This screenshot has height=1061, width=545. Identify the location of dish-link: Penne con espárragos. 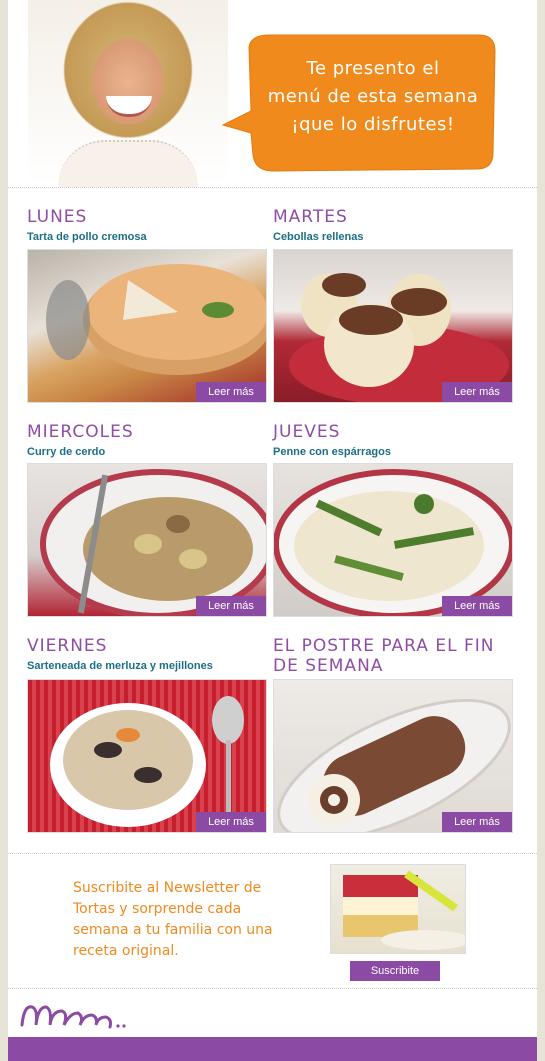
(393, 453).